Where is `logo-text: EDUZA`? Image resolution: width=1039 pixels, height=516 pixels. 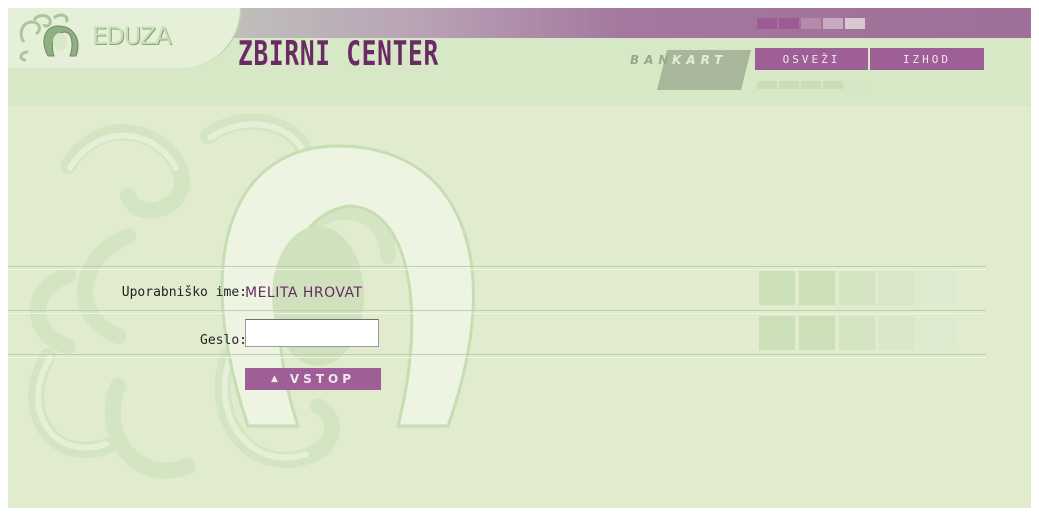
logo-text: EDUZA is located at coordinates (132, 36).